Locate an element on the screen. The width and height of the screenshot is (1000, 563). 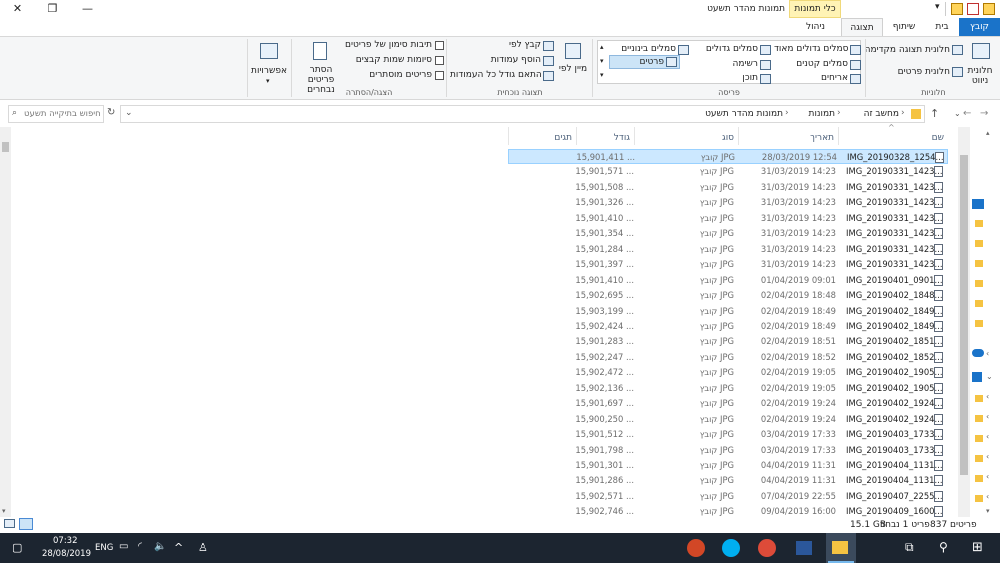
maximize-button: ❐ is located at coordinates (52, 9).